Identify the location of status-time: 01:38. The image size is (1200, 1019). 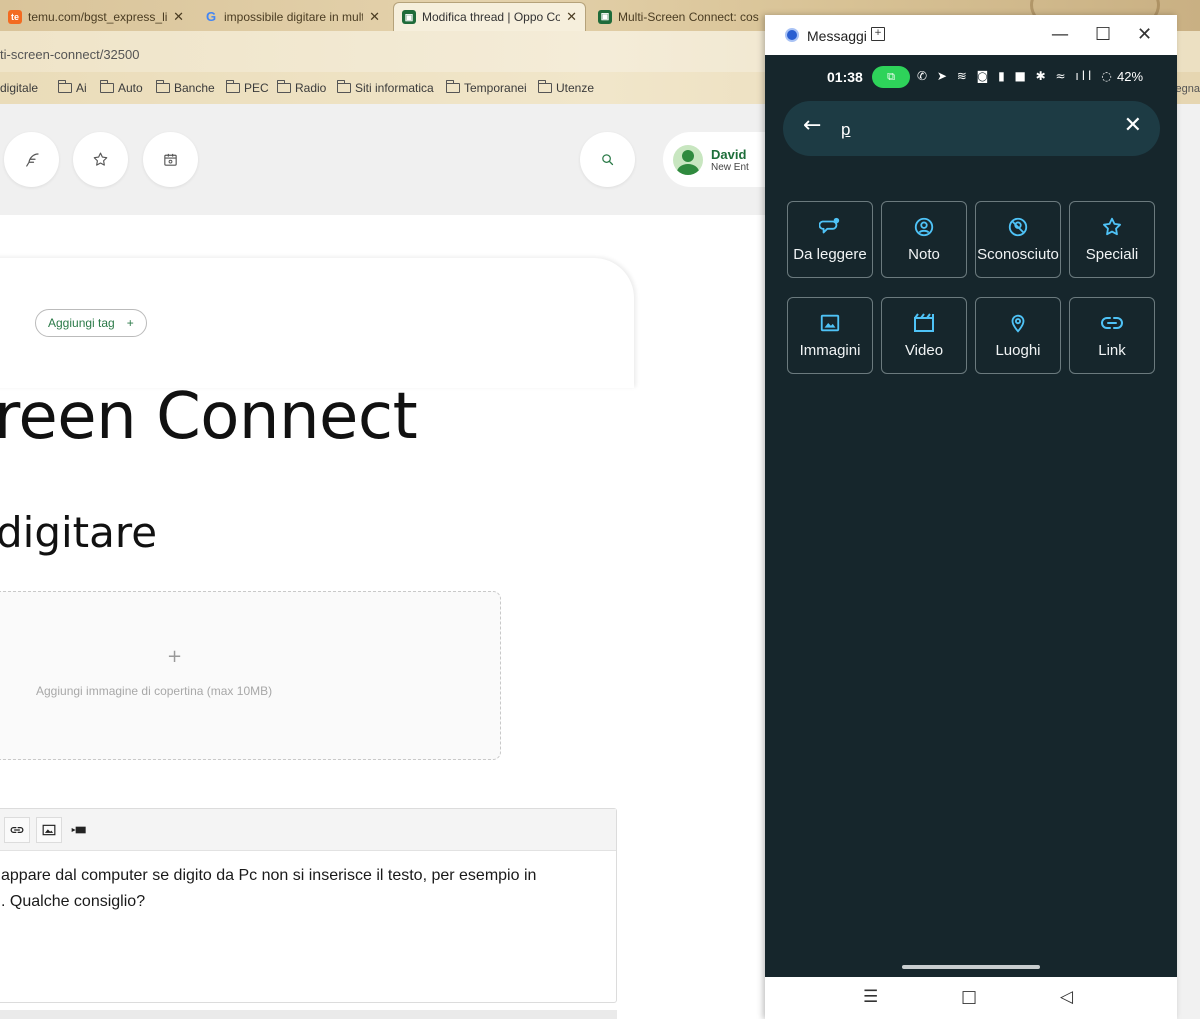
(845, 77).